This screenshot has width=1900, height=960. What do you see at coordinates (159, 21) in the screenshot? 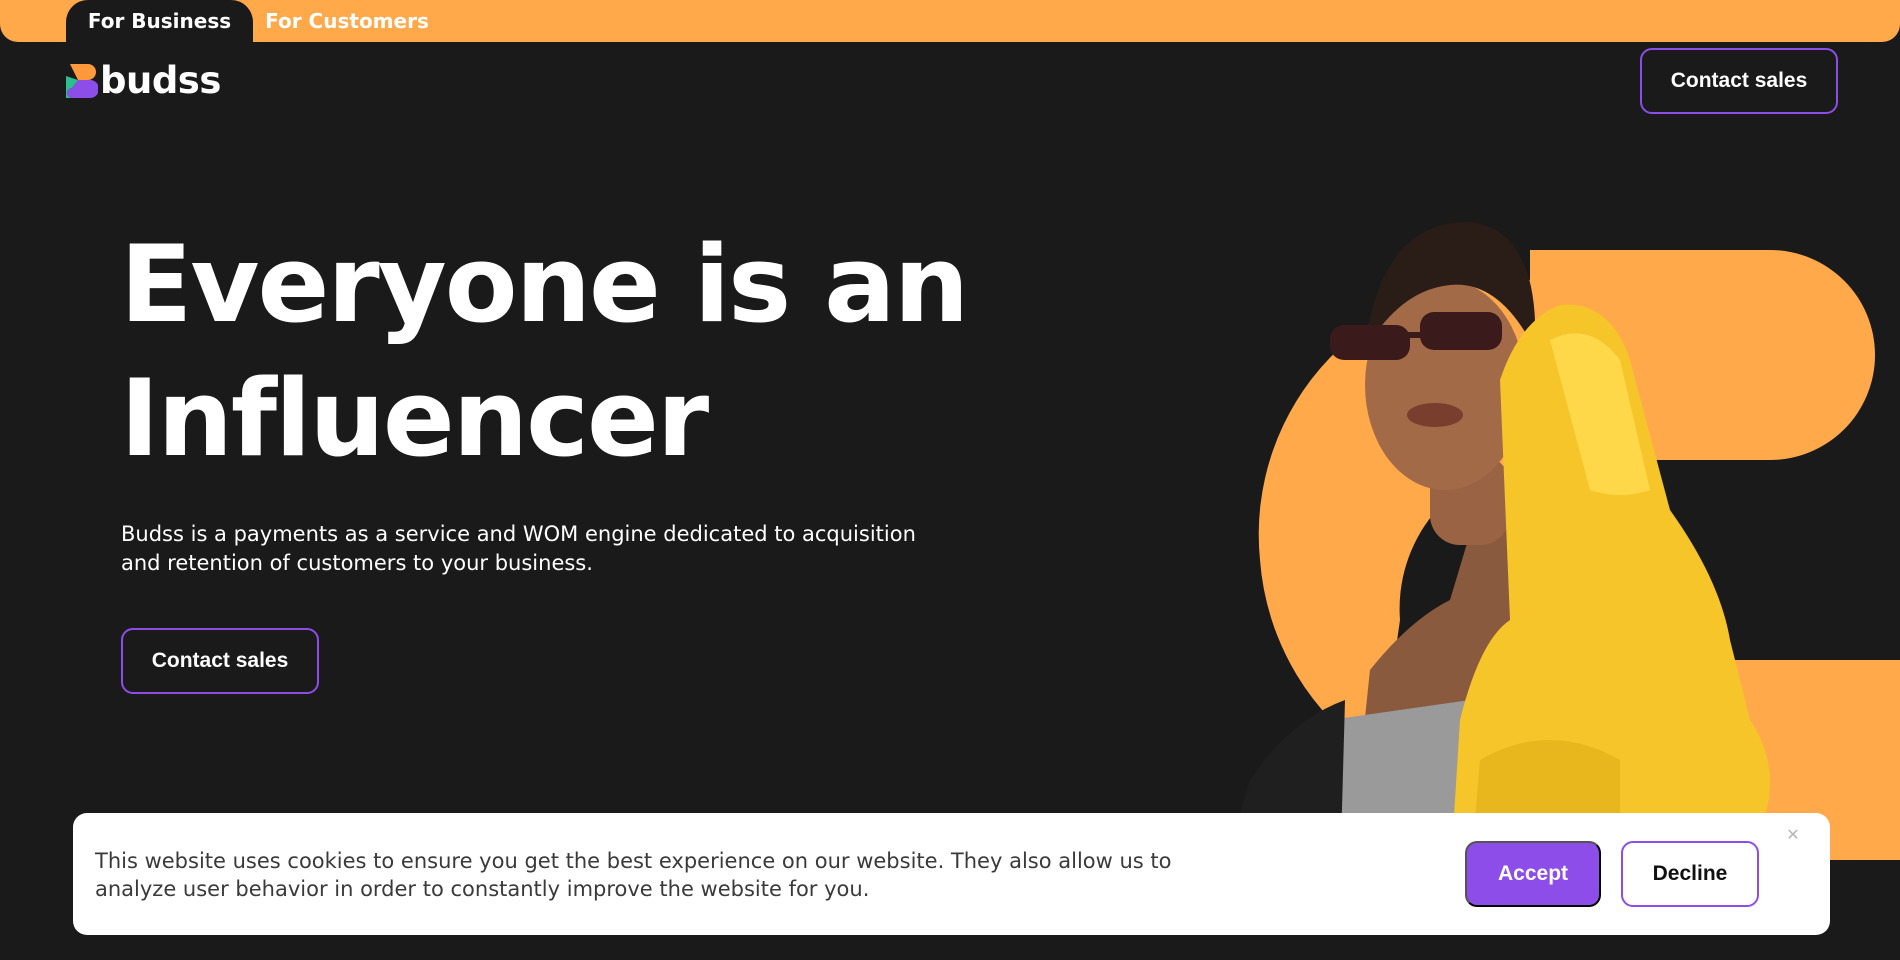
I see `tab-for-business: For Business` at bounding box center [159, 21].